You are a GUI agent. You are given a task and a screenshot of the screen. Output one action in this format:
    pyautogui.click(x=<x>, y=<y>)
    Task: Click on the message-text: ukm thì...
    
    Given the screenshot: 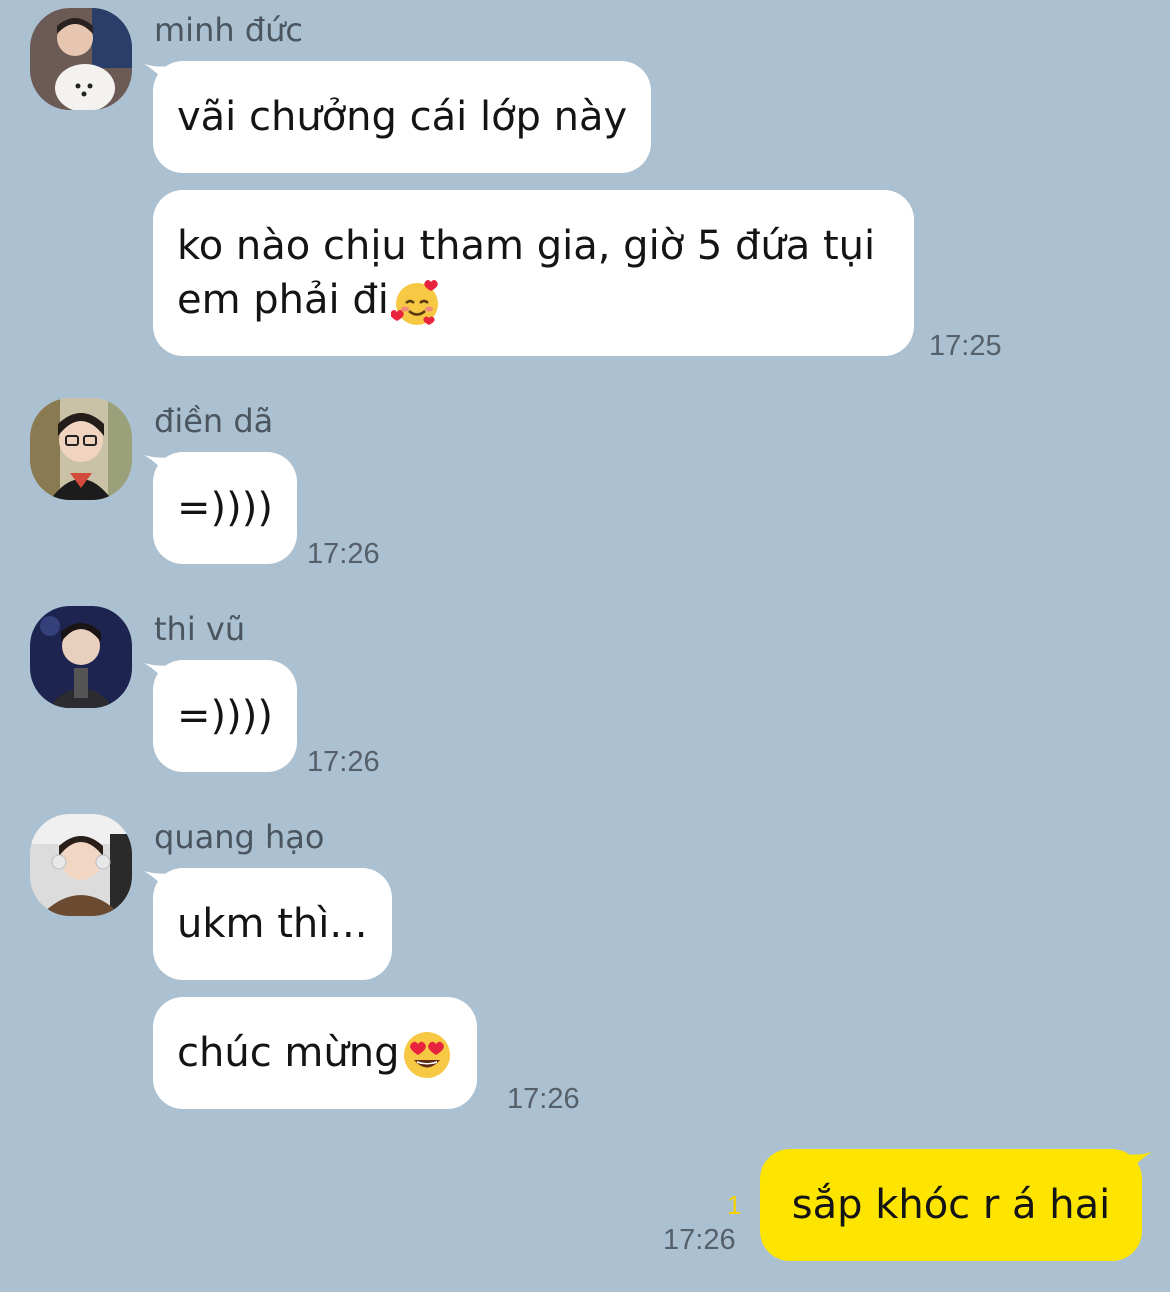 What is the action you would take?
    pyautogui.click(x=272, y=924)
    